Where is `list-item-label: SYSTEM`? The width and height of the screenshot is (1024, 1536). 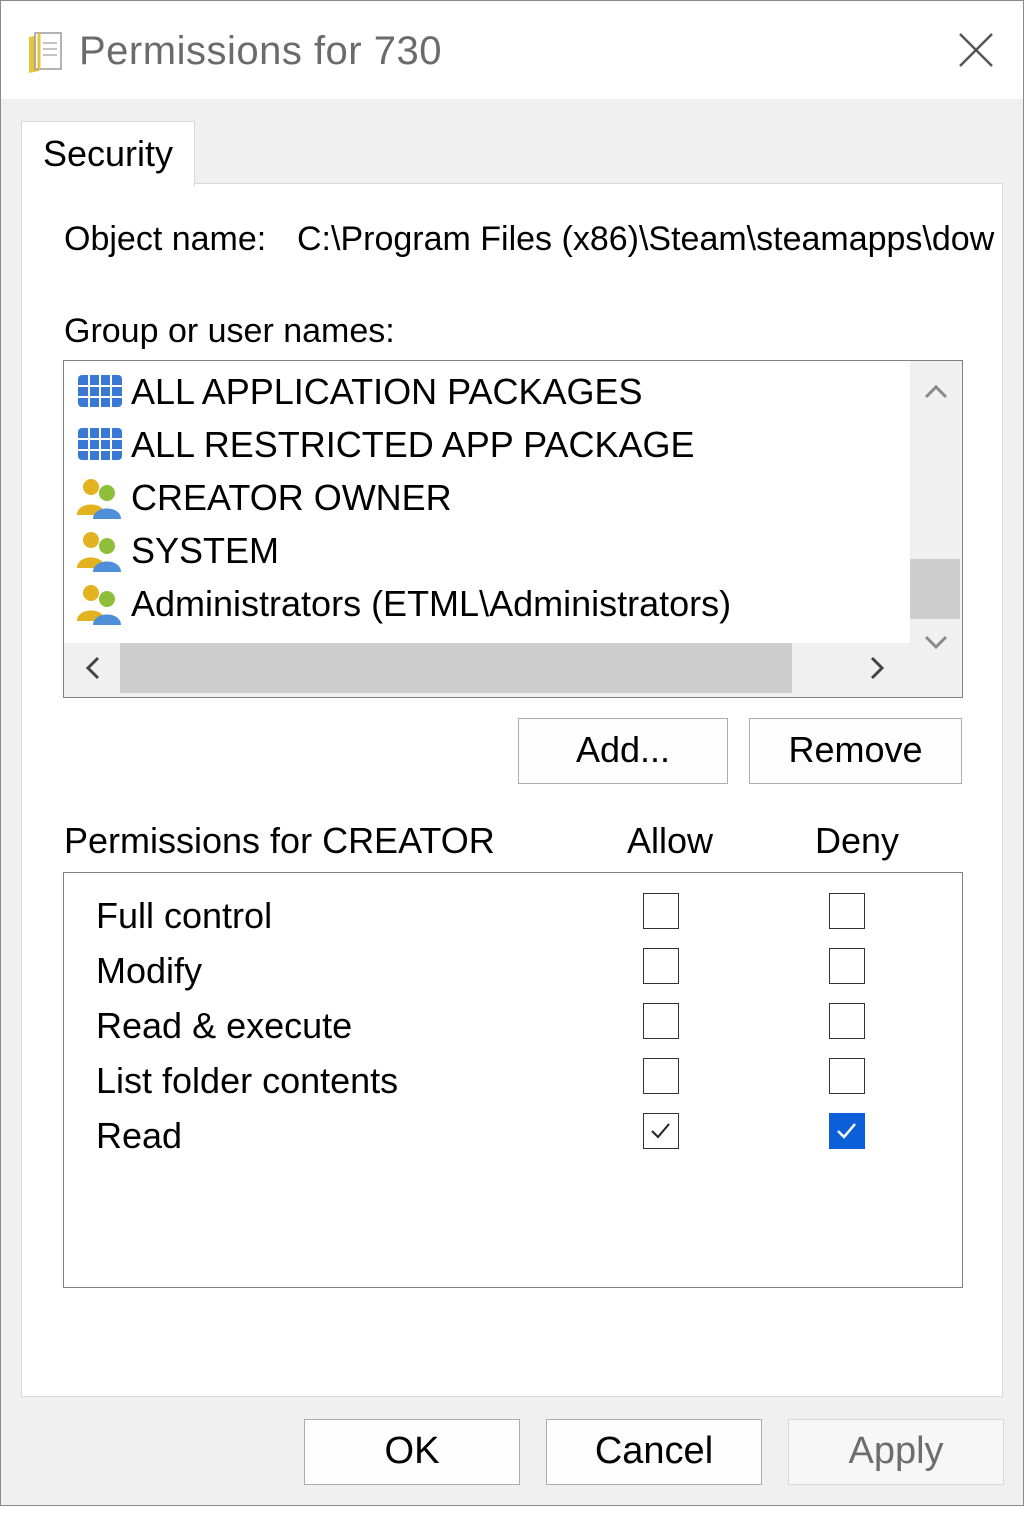 list-item-label: SYSTEM is located at coordinates (205, 550).